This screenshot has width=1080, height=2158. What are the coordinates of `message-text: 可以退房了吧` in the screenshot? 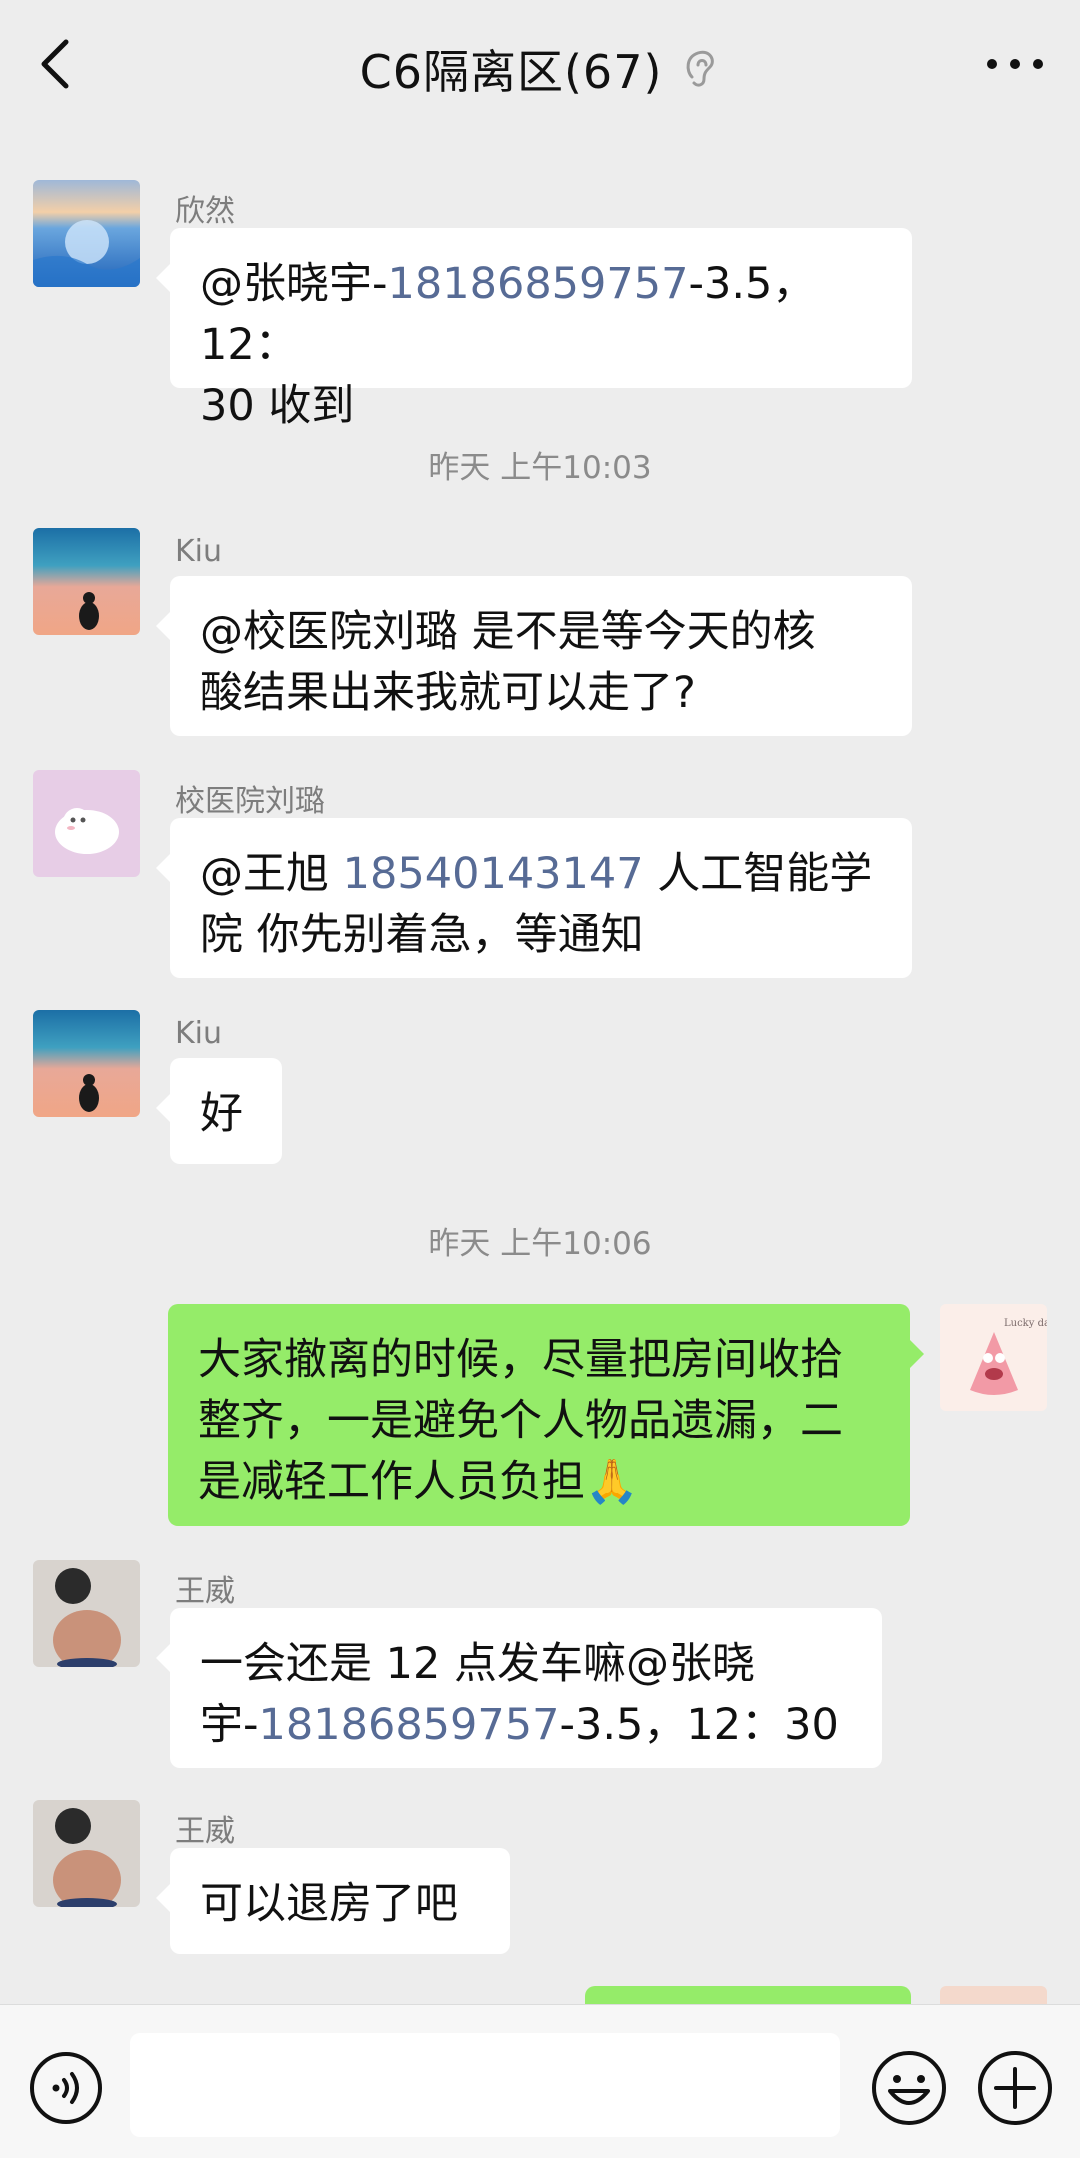 It's located at (329, 1904).